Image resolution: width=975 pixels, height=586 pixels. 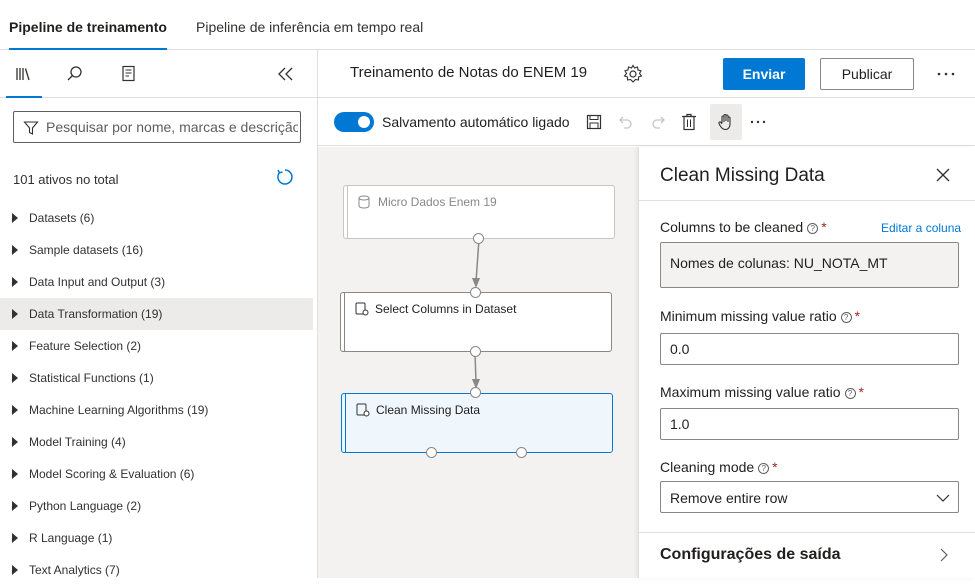 I want to click on max-ratio-label: Maximum missing value ratio, so click(x=750, y=392).